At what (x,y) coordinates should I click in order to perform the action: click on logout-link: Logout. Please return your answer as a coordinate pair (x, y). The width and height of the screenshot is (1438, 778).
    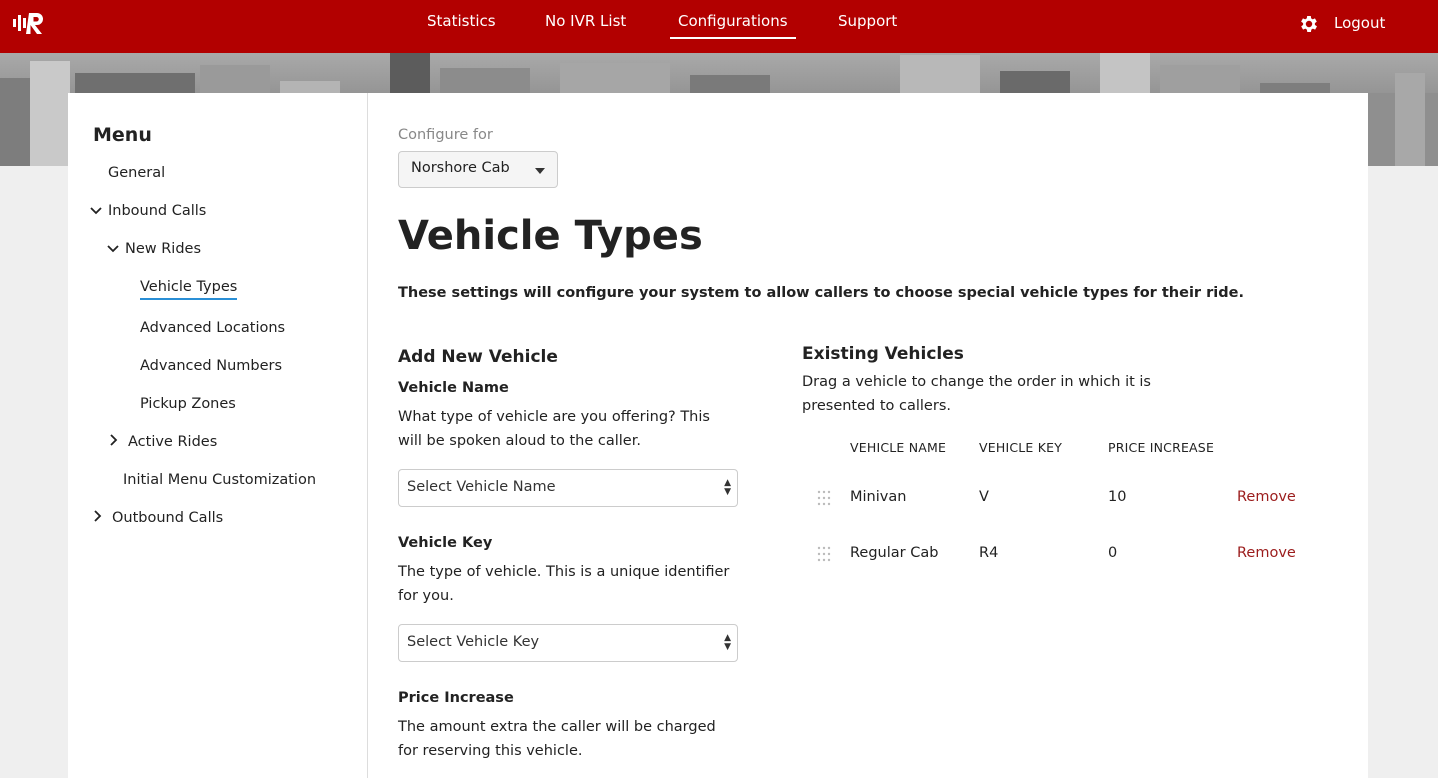
    Looking at the image, I should click on (1359, 23).